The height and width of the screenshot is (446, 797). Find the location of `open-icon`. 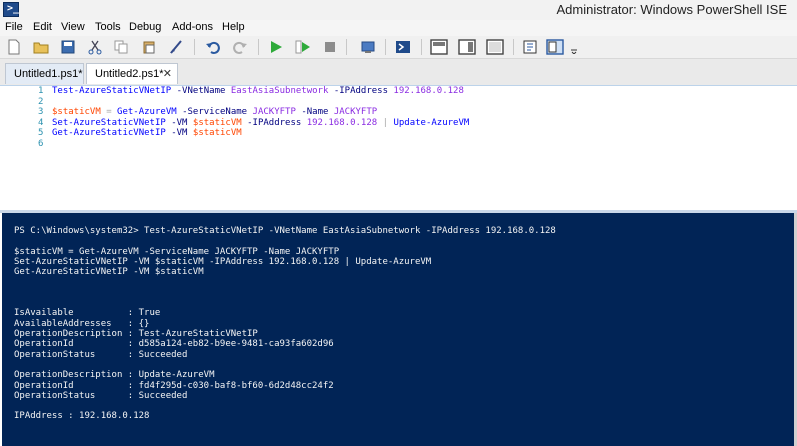

open-icon is located at coordinates (41, 47).